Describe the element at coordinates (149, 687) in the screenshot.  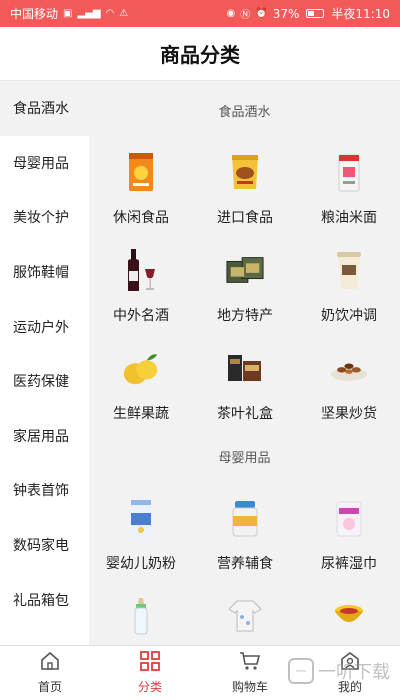
I see `nav-label: 分类` at that location.